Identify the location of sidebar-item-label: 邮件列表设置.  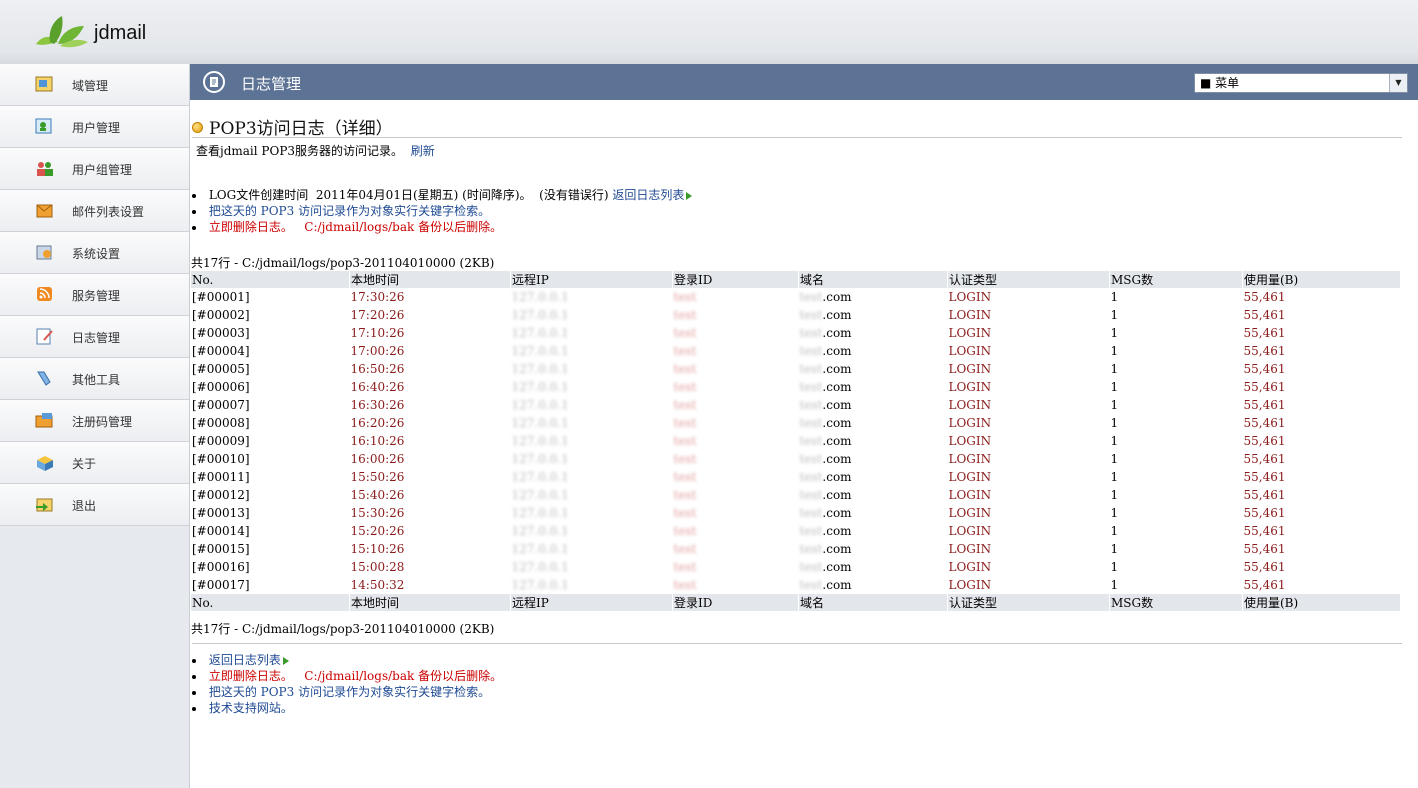
(108, 212).